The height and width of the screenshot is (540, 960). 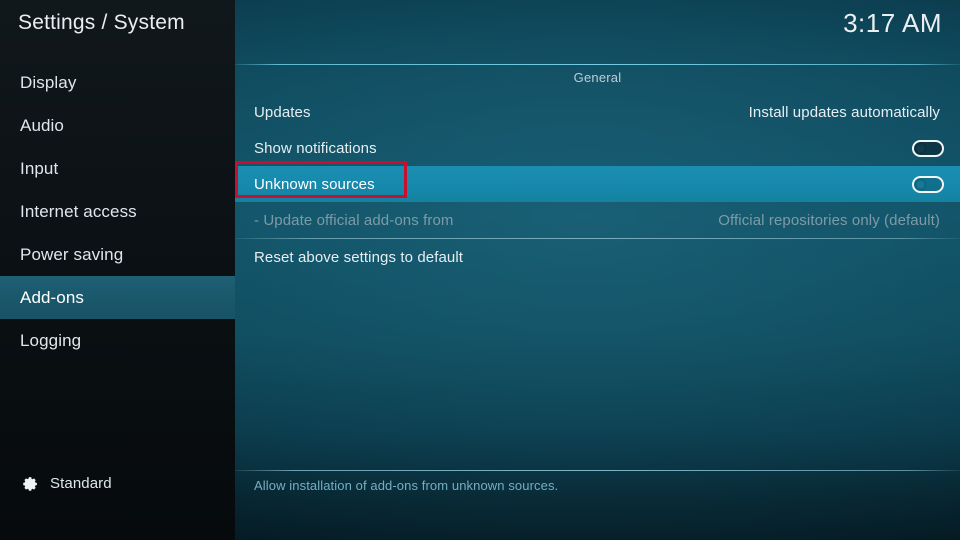 I want to click on setting-label: - Update official add-ons from, so click(x=354, y=220).